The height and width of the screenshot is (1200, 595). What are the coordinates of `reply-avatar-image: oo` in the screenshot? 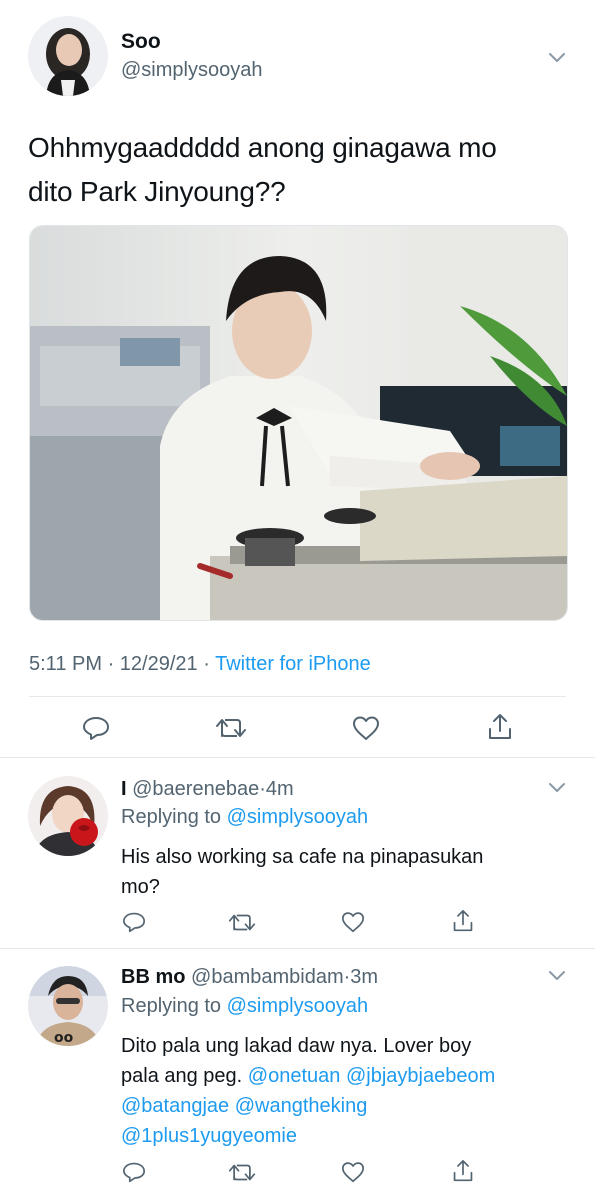 It's located at (68, 1006).